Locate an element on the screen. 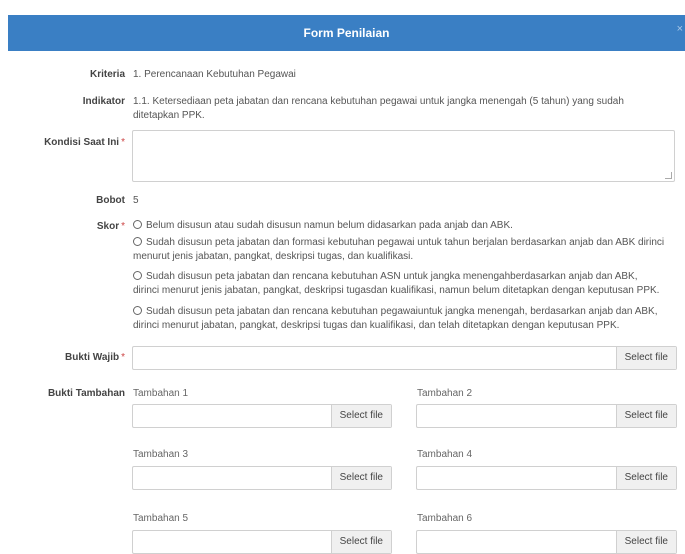 This screenshot has width=685, height=554. tambahan-2-label: Tambahan 2 is located at coordinates (445, 393).